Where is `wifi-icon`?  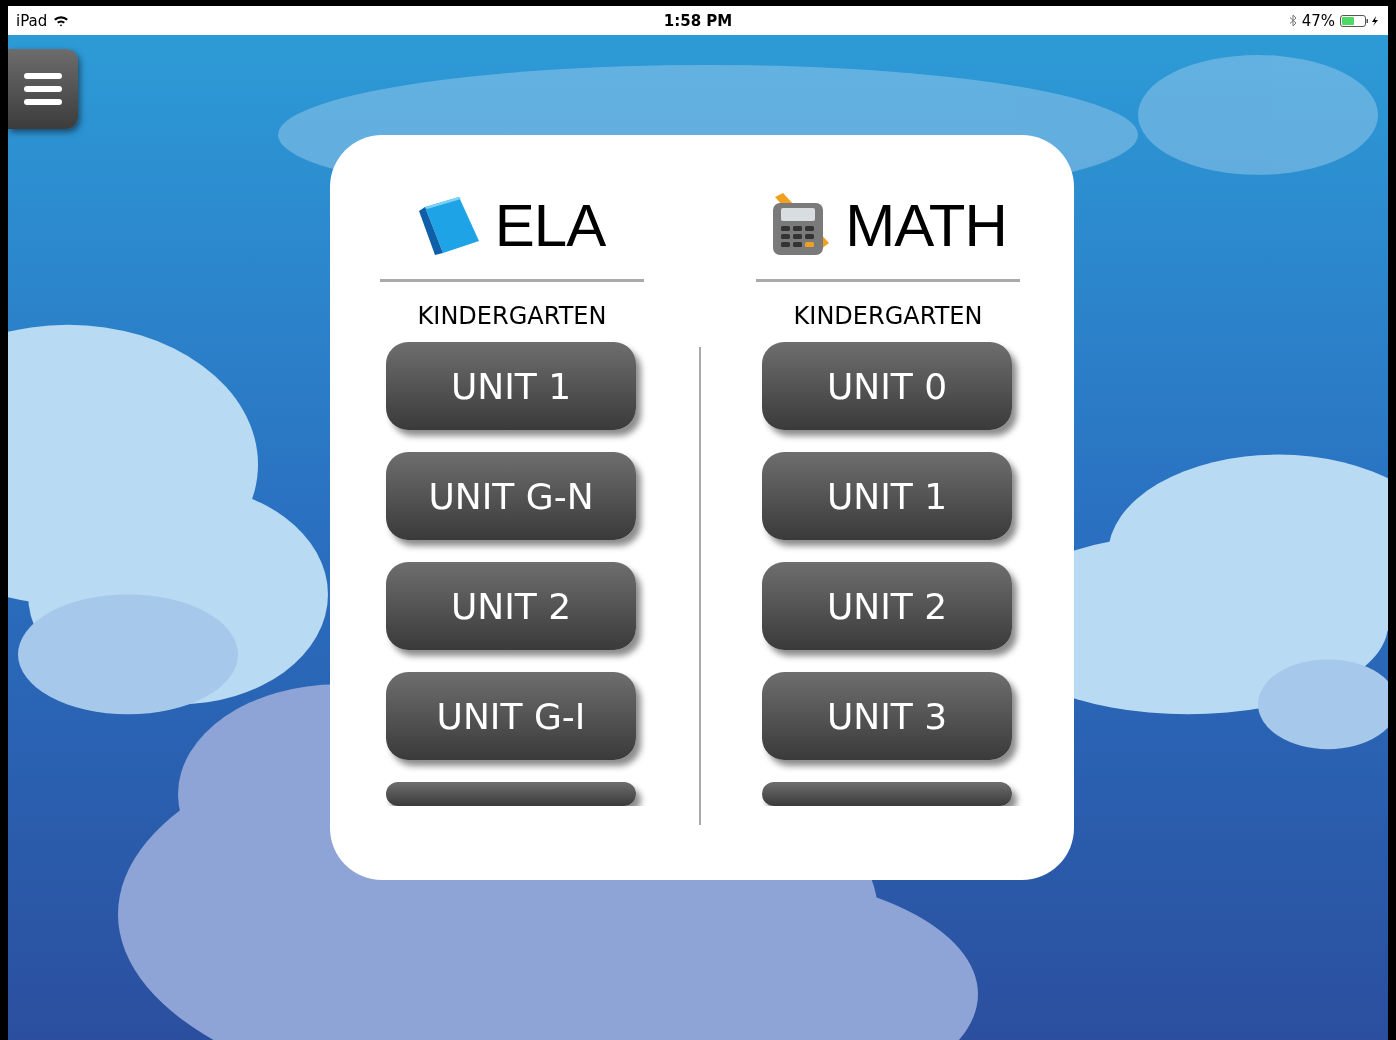
wifi-icon is located at coordinates (61, 20).